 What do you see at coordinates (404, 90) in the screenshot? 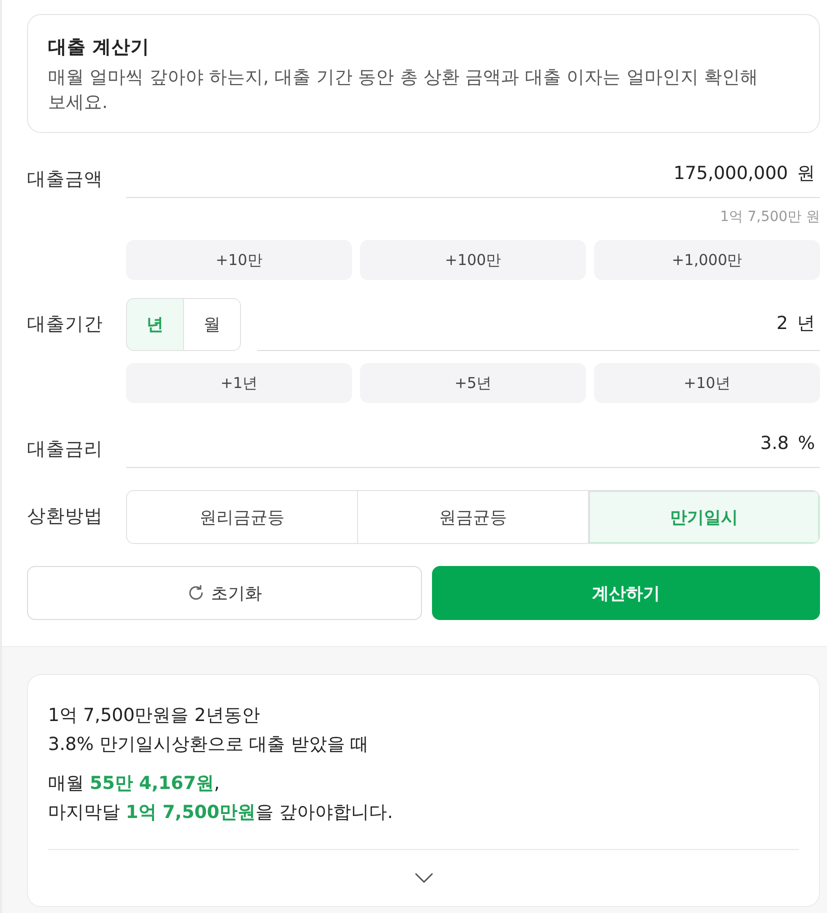
I see `intro-description: 매월 얼마씩 갚아야 하는지, 대출 기간 동안 총 상환 금액과 대출 이자는 얼마인지 확인해 보세요.` at bounding box center [404, 90].